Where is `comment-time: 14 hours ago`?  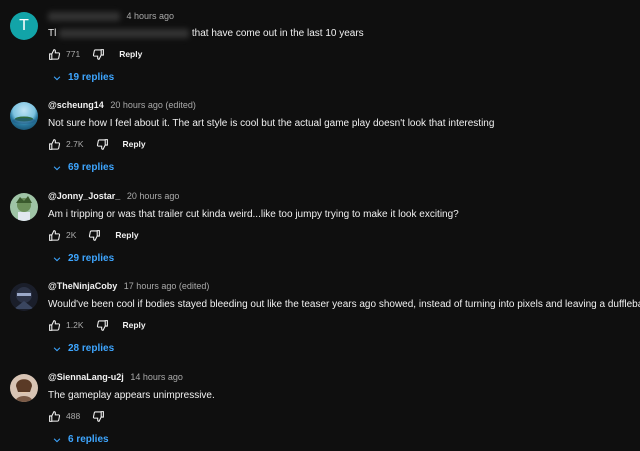 comment-time: 14 hours ago is located at coordinates (156, 377).